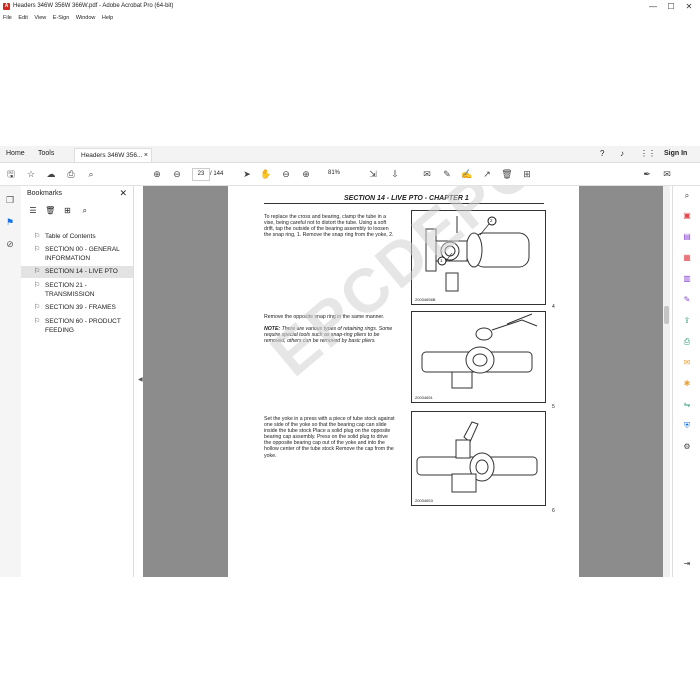  What do you see at coordinates (217, 174) in the screenshot?
I see `page-total: / 144` at bounding box center [217, 174].